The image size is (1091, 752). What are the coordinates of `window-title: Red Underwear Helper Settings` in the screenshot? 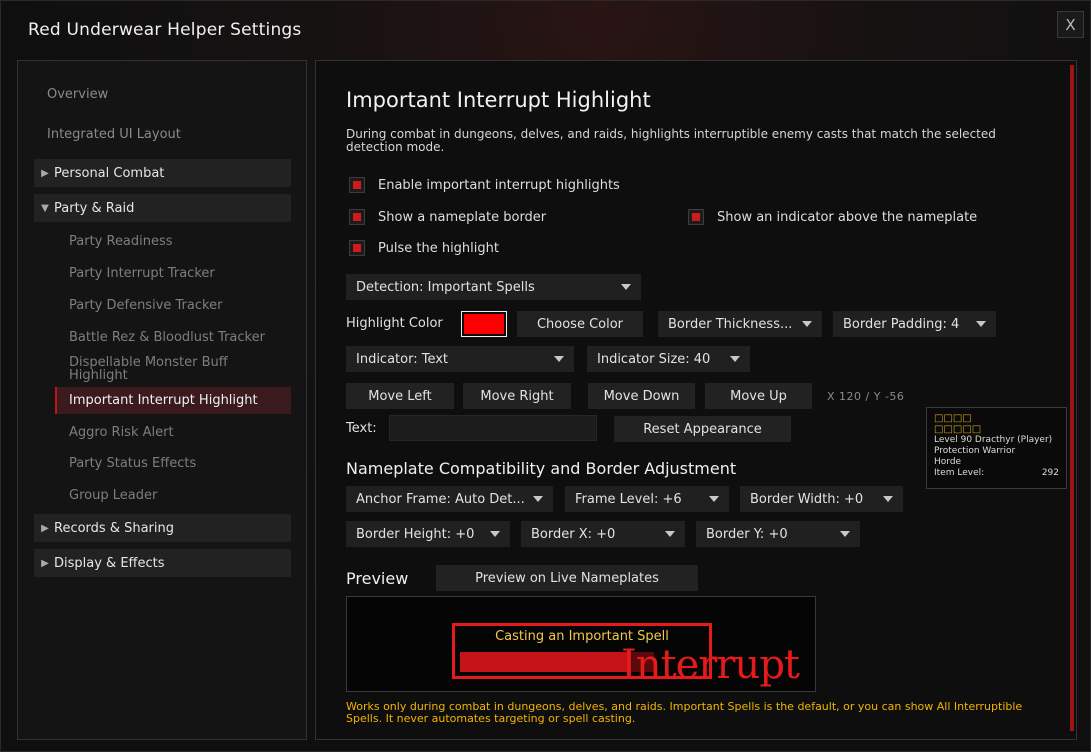 It's located at (165, 30).